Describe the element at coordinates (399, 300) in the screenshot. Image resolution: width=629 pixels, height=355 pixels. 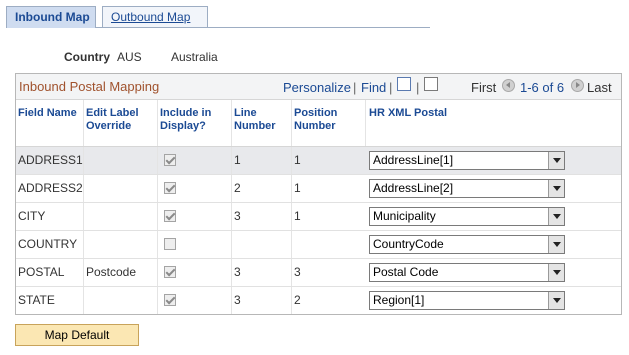
I see `select-value: Region[1]` at that location.